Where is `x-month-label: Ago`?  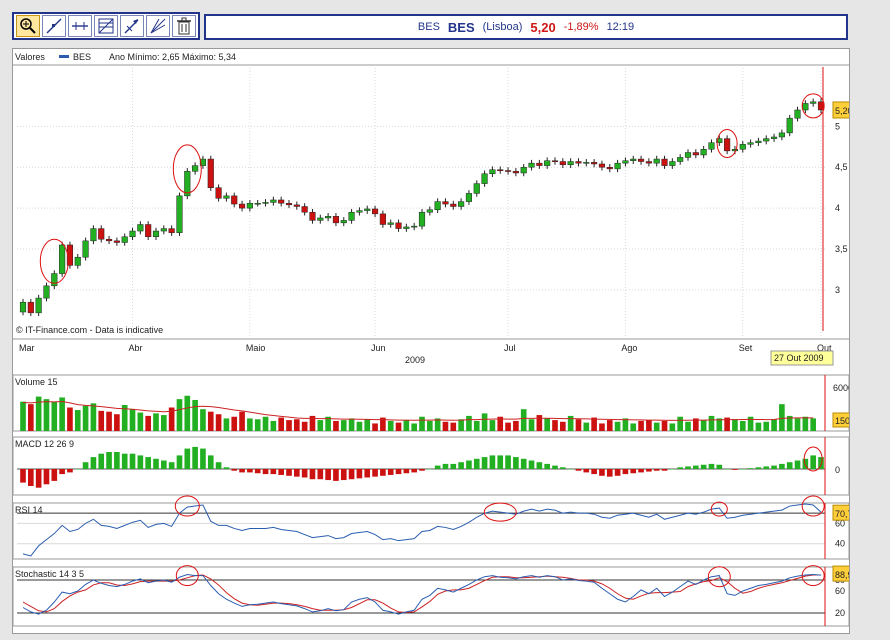 x-month-label: Ago is located at coordinates (629, 348).